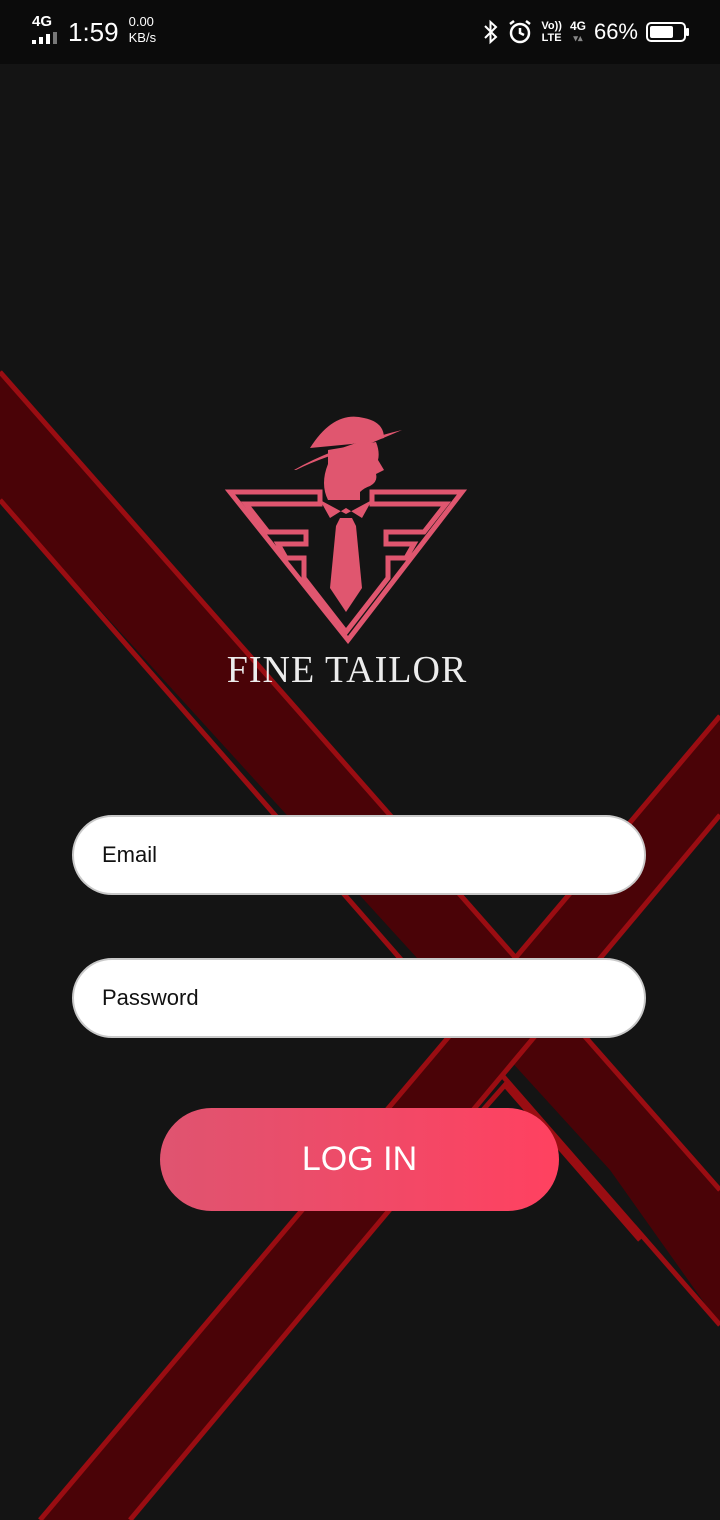 The image size is (720, 1520). What do you see at coordinates (551, 38) in the screenshot?
I see `volte-bottom: LTE` at bounding box center [551, 38].